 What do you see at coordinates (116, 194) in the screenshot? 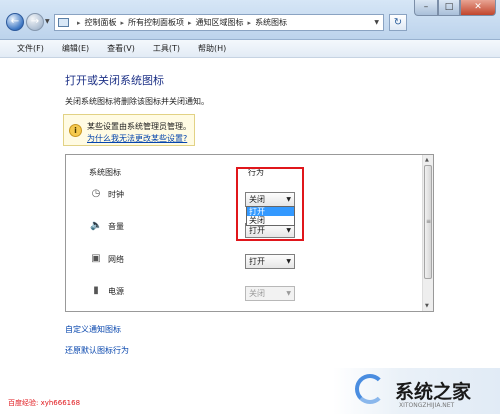
I see `row-name-clock: 时钟` at bounding box center [116, 194].